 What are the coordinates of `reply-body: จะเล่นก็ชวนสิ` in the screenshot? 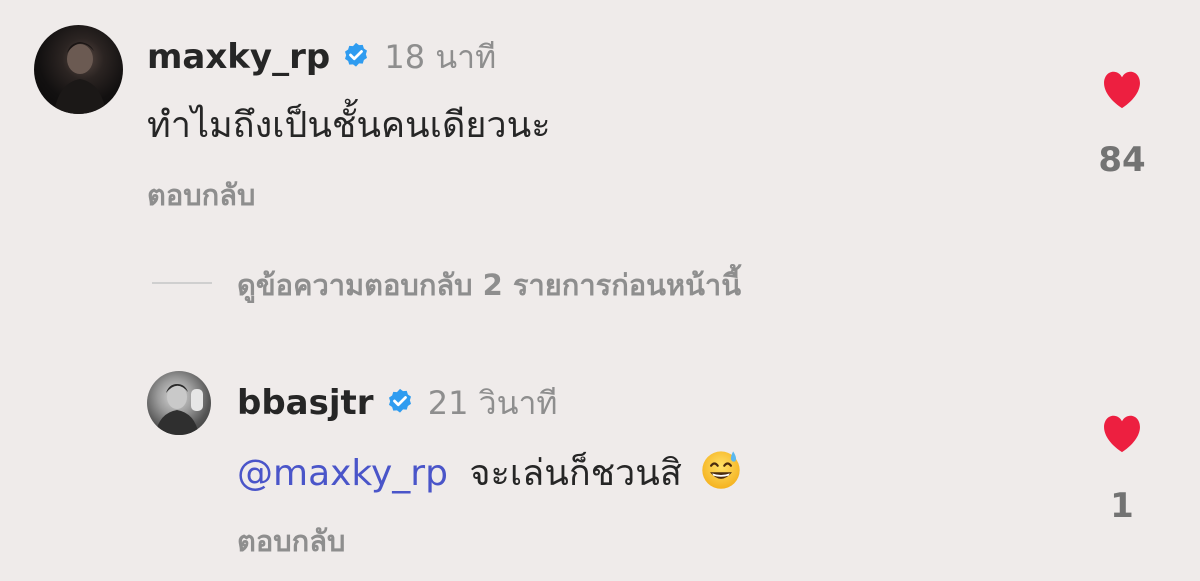 It's located at (575, 473).